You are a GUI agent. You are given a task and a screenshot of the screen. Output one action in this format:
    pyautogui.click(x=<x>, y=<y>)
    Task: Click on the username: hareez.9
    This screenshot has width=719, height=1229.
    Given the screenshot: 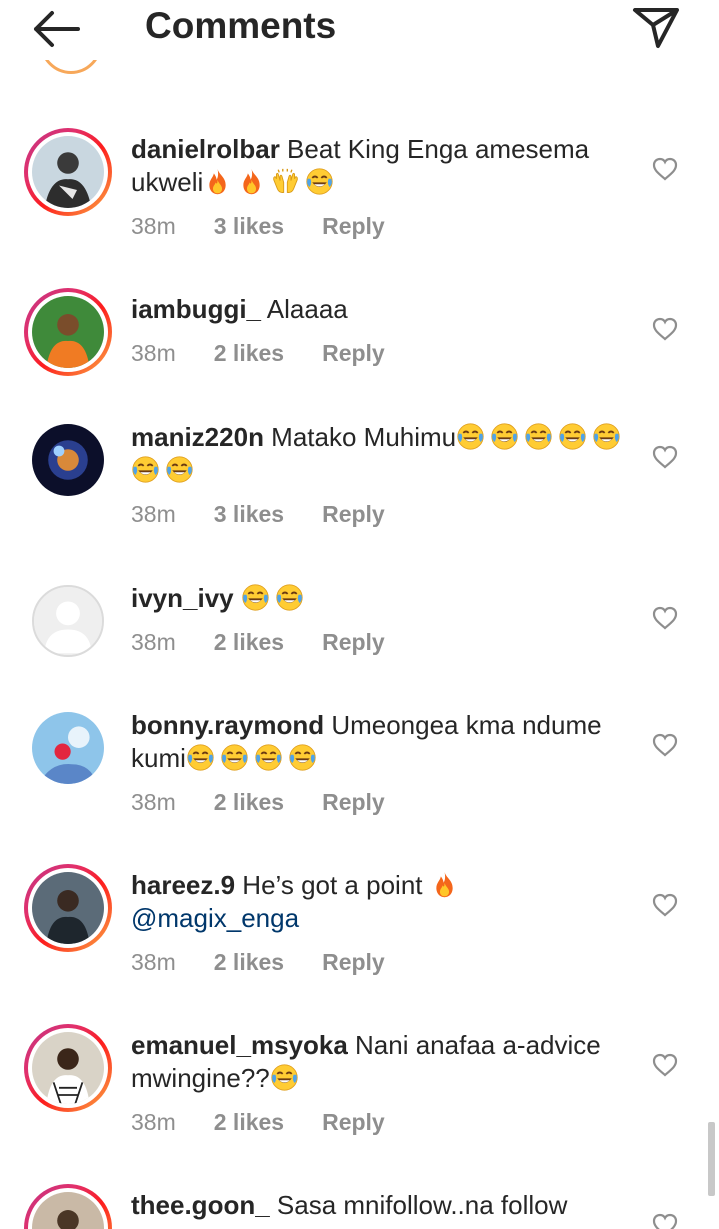 What is the action you would take?
    pyautogui.click(x=183, y=885)
    